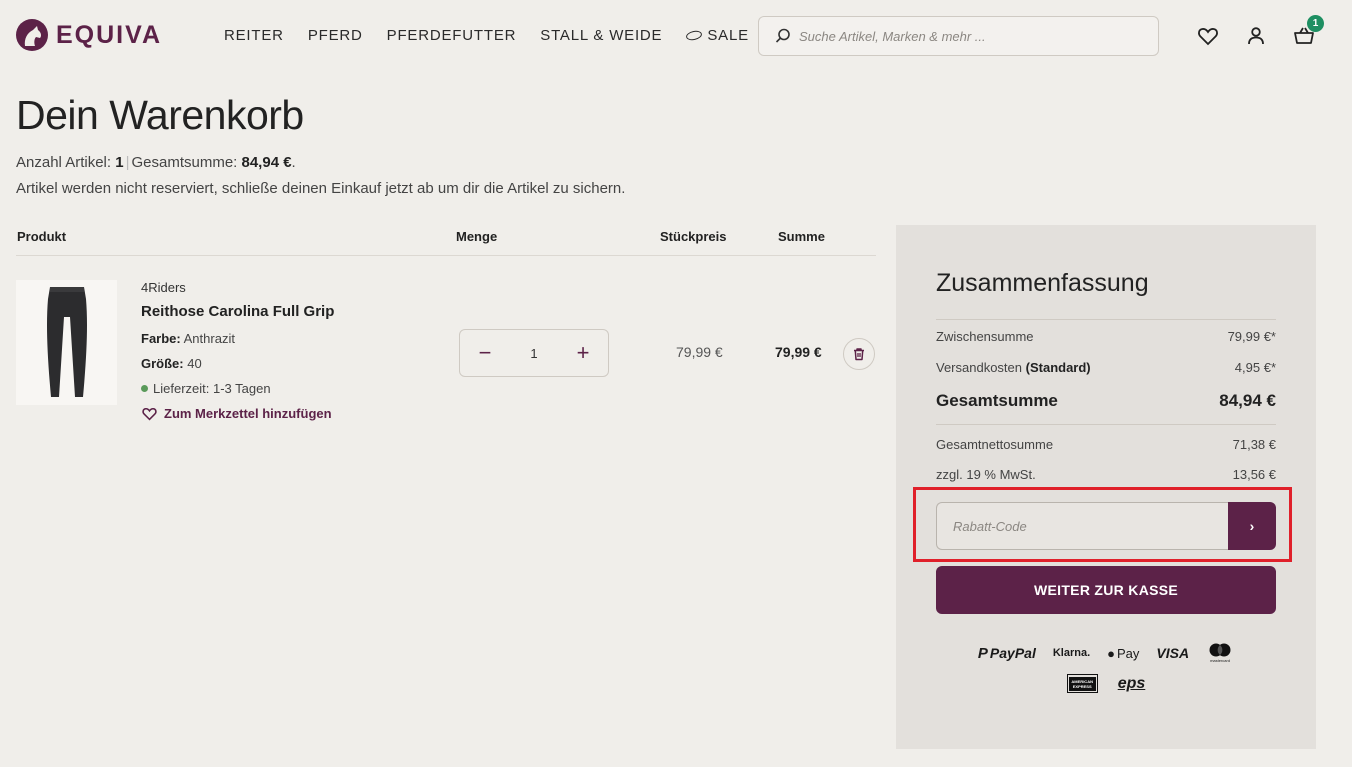 This screenshot has height=767, width=1352. I want to click on cart-count-badge: 1, so click(1315, 23).